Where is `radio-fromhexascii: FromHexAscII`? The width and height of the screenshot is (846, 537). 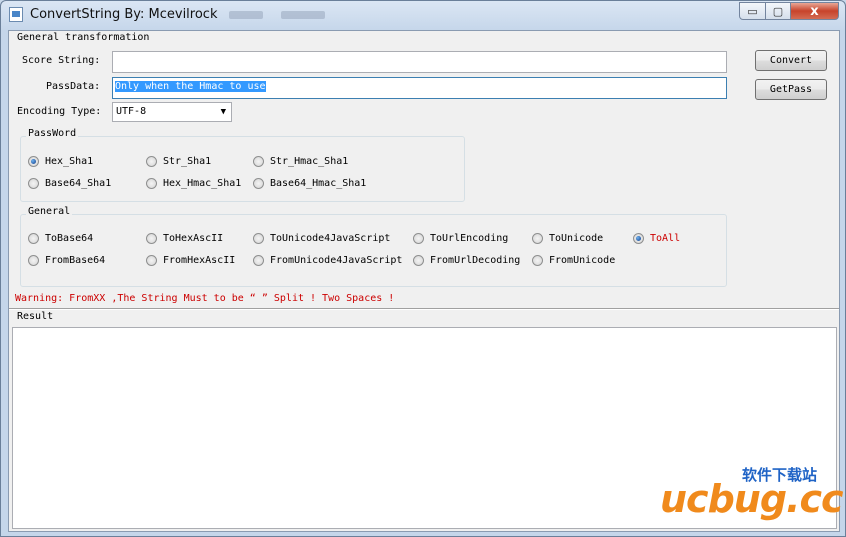
radio-fromhexascii: FromHexAscII is located at coordinates (190, 260).